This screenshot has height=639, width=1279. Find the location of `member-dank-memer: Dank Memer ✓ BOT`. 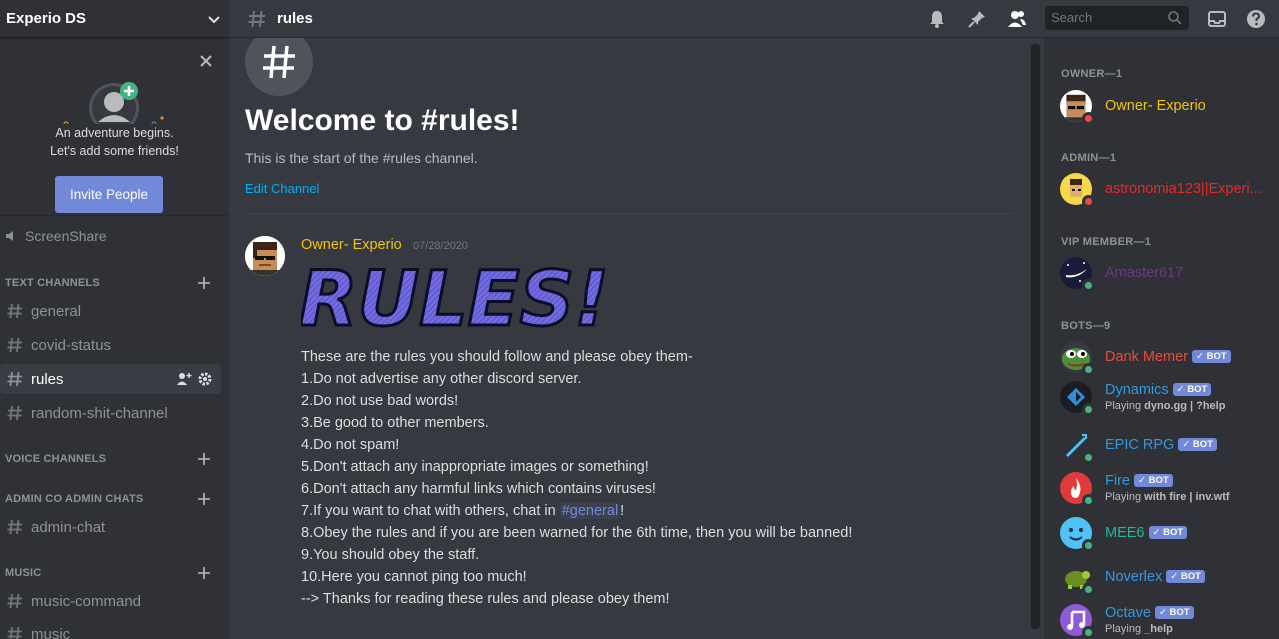

member-dank-memer: Dank Memer ✓ BOT is located at coordinates (1169, 361).